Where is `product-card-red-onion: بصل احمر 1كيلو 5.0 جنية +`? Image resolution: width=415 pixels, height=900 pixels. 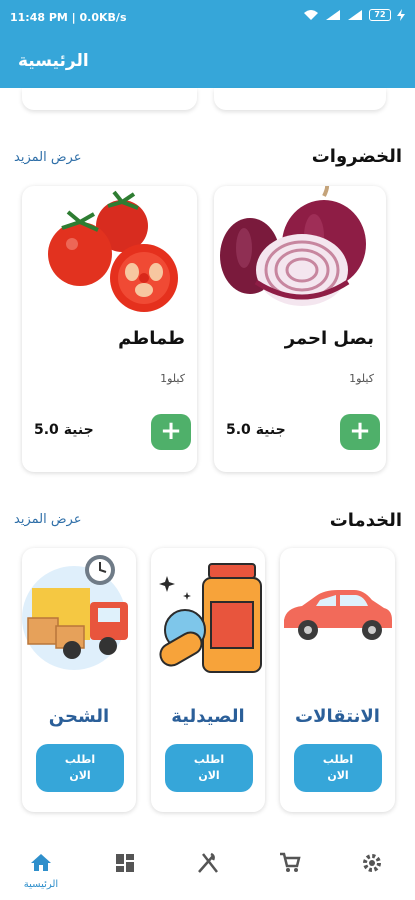
product-card-red-onion: بصل احمر 1كيلو 5.0 جنية + is located at coordinates (300, 329).